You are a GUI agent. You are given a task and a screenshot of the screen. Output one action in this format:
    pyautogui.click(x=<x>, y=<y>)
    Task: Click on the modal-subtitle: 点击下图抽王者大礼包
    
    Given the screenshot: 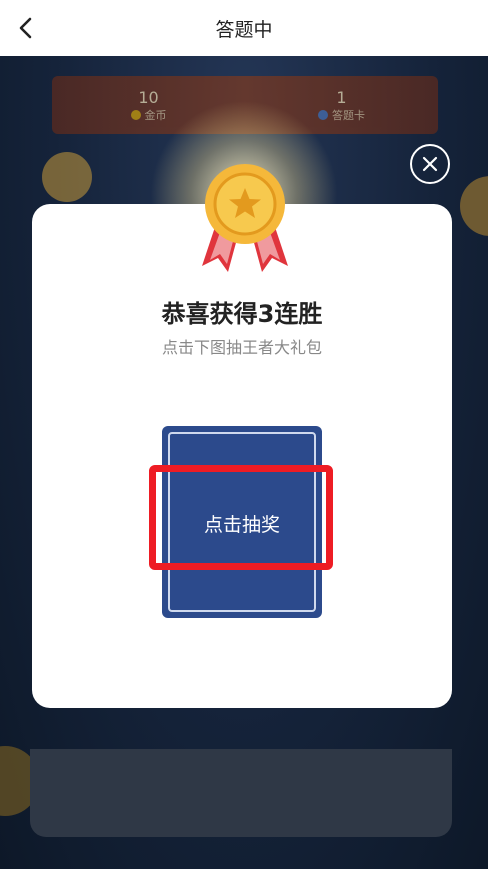 What is the action you would take?
    pyautogui.click(x=241, y=347)
    